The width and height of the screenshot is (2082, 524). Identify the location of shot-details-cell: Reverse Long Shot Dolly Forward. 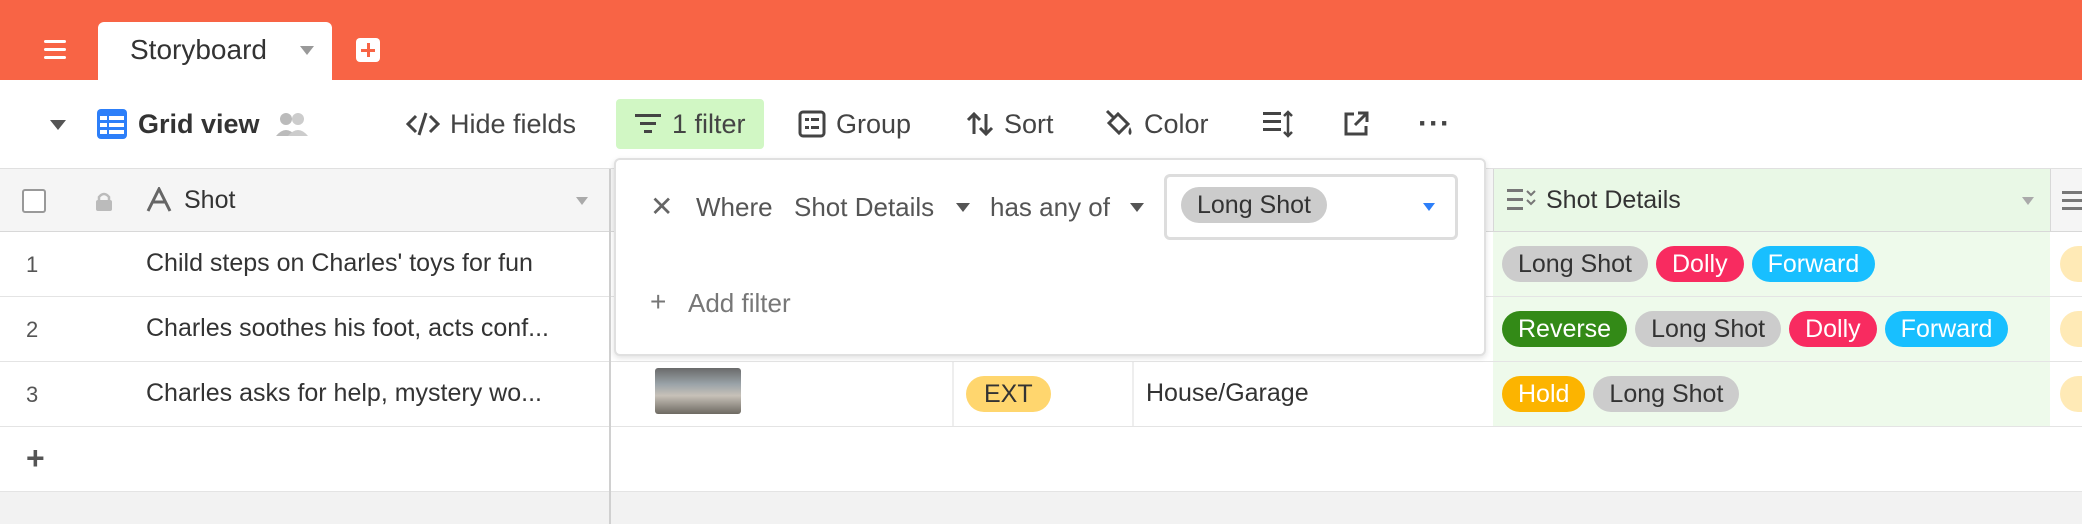
(1771, 329).